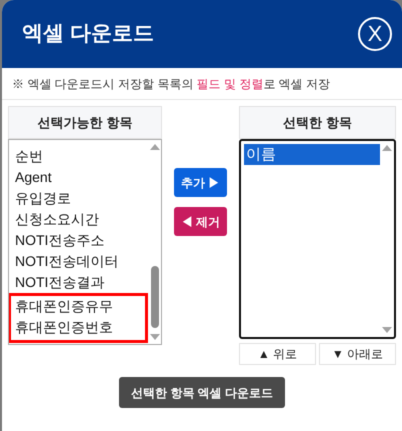  Describe the element at coordinates (357, 354) in the screenshot. I see `move-down-button: ▼ 아래로` at that location.